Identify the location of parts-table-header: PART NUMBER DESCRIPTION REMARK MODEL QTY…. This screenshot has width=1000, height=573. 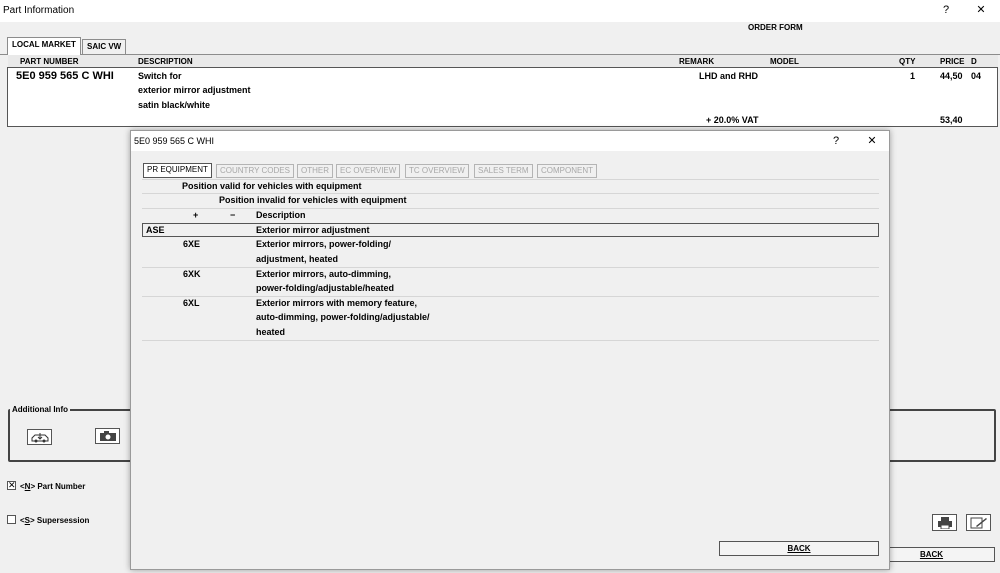
(503, 61).